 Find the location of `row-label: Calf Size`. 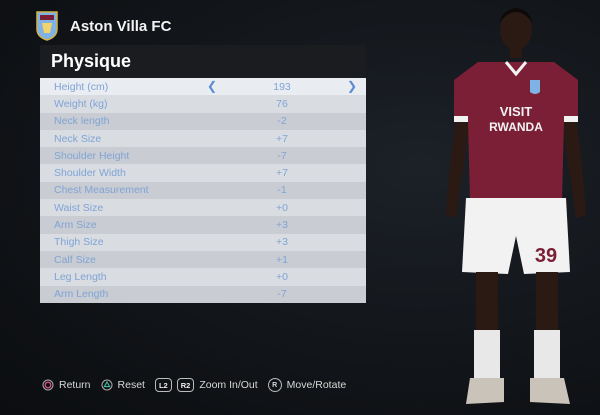

row-label: Calf Size is located at coordinates (75, 259).